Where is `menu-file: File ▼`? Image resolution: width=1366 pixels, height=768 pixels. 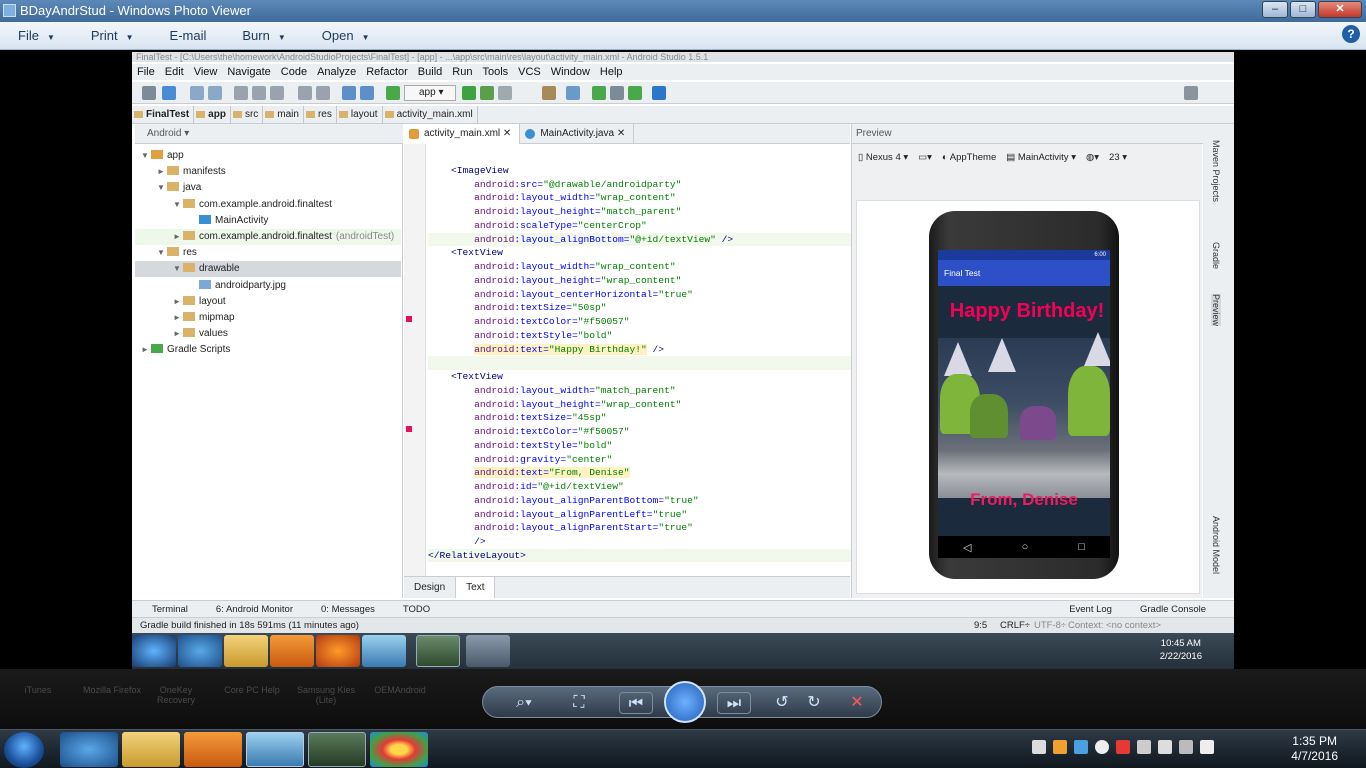 menu-file: File ▼ is located at coordinates (36, 35).